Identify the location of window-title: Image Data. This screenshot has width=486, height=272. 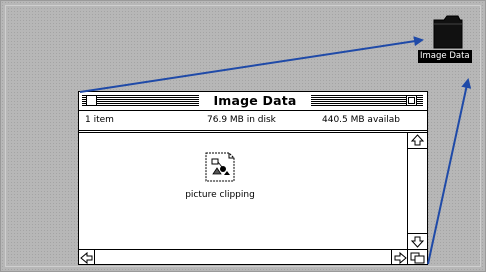
(255, 101).